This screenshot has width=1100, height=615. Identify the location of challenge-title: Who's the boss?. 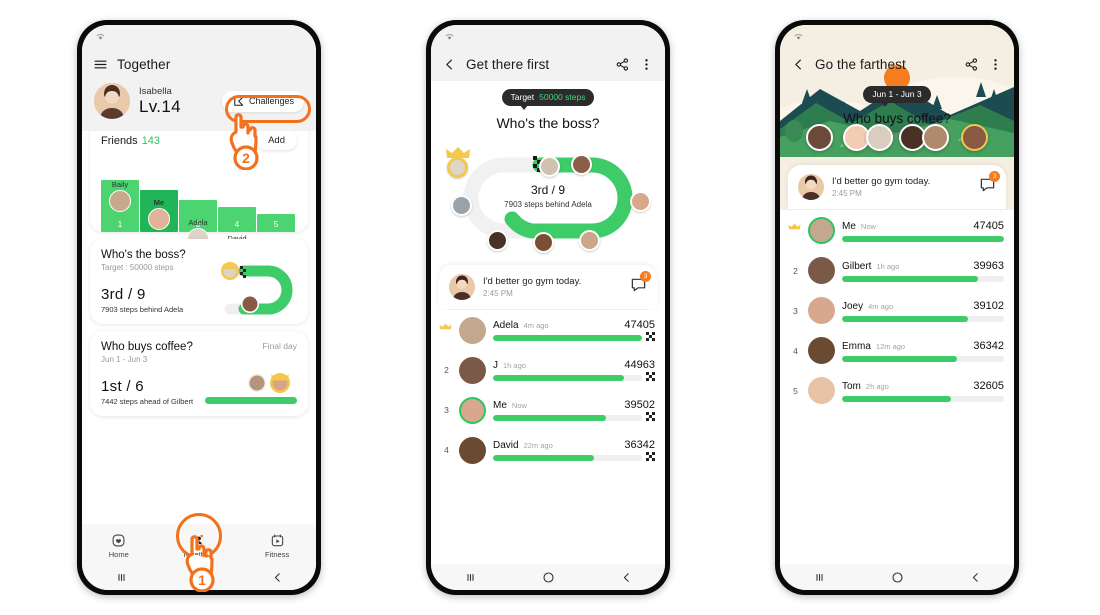
(548, 122).